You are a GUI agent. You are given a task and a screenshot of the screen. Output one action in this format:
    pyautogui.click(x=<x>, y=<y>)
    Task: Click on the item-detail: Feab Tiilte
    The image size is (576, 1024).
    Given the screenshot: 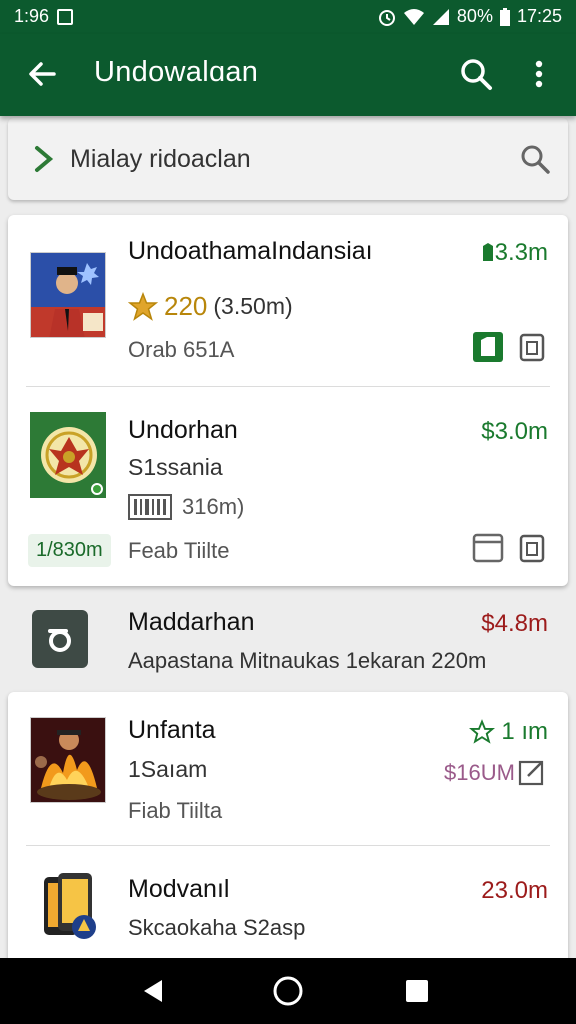 What is the action you would take?
    pyautogui.click(x=179, y=550)
    